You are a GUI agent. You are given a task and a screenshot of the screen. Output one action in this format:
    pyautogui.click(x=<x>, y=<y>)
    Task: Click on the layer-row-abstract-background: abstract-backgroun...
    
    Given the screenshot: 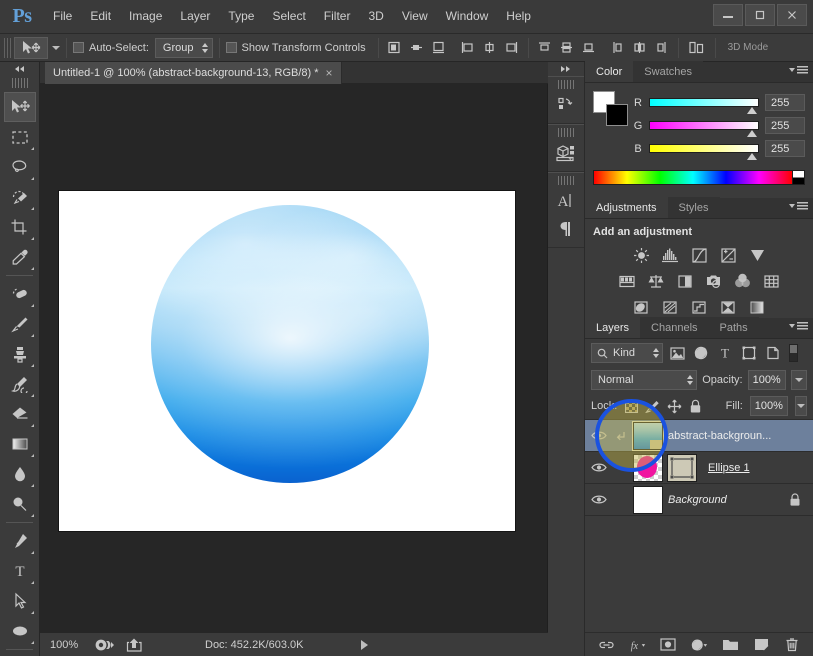 What is the action you would take?
    pyautogui.click(x=699, y=436)
    